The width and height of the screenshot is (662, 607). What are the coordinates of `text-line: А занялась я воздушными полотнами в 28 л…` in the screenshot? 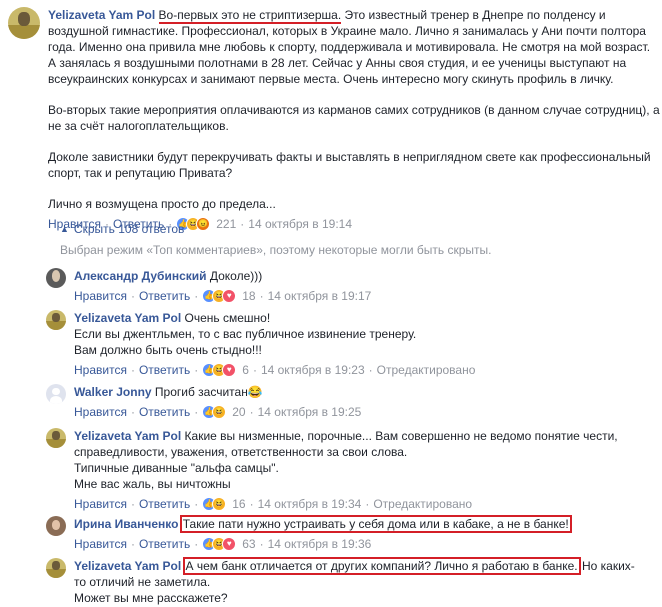 It's located at (337, 63).